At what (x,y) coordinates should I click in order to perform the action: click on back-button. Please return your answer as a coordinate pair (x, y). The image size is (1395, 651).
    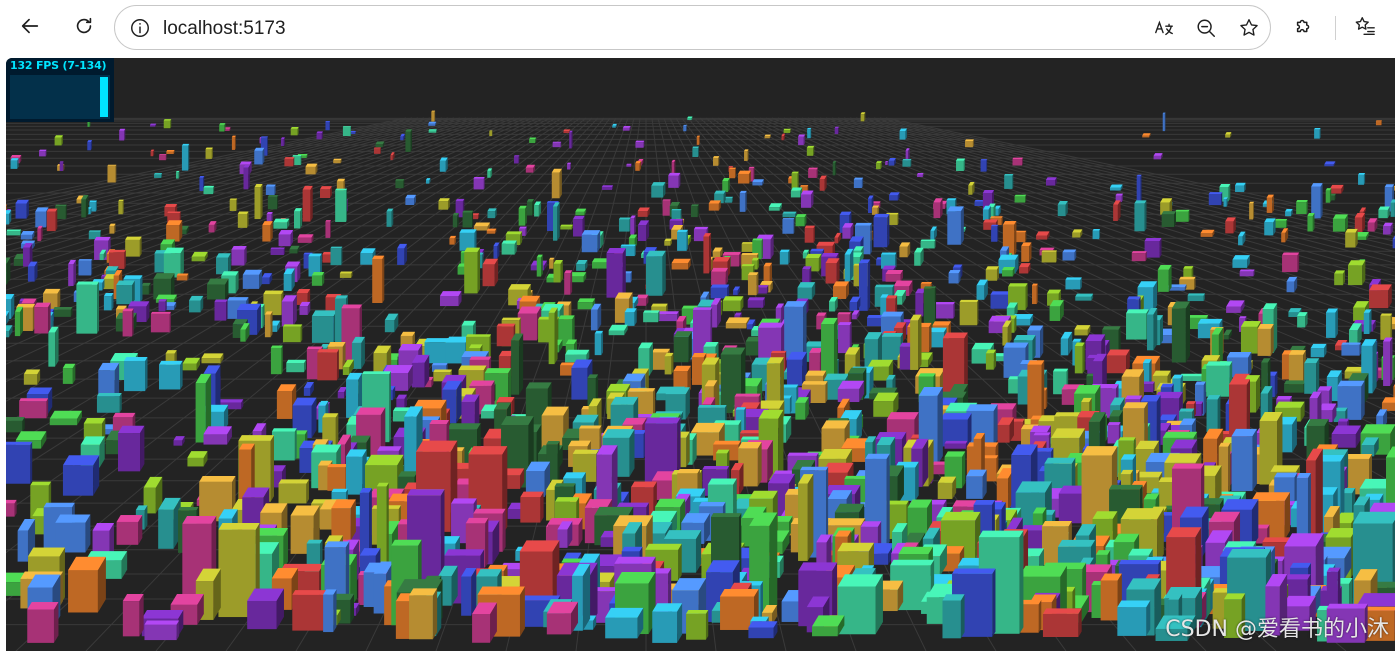
    Looking at the image, I should click on (30, 28).